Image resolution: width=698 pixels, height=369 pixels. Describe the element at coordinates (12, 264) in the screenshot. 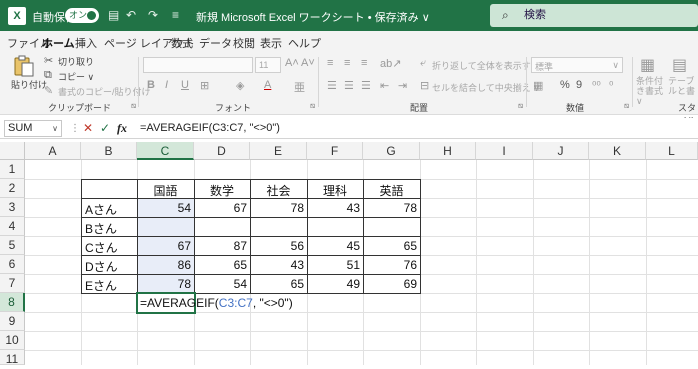

I see `row-header-6: 6` at that location.